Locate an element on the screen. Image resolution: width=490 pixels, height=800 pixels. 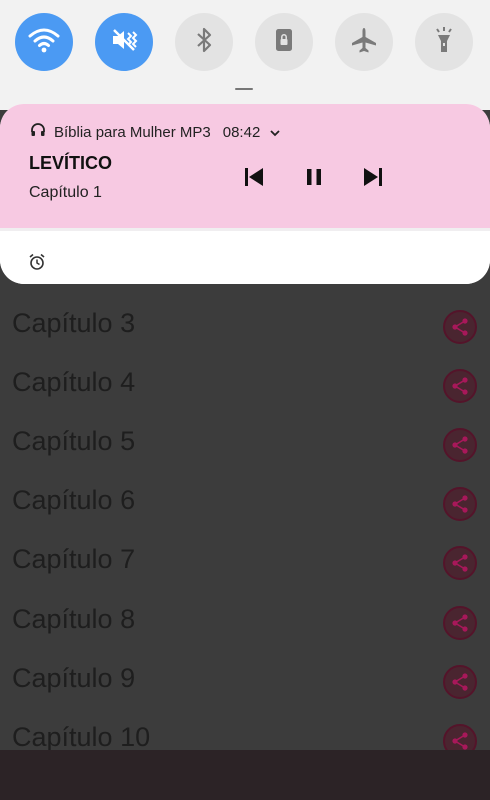
skip-next-icon is located at coordinates (373, 177).